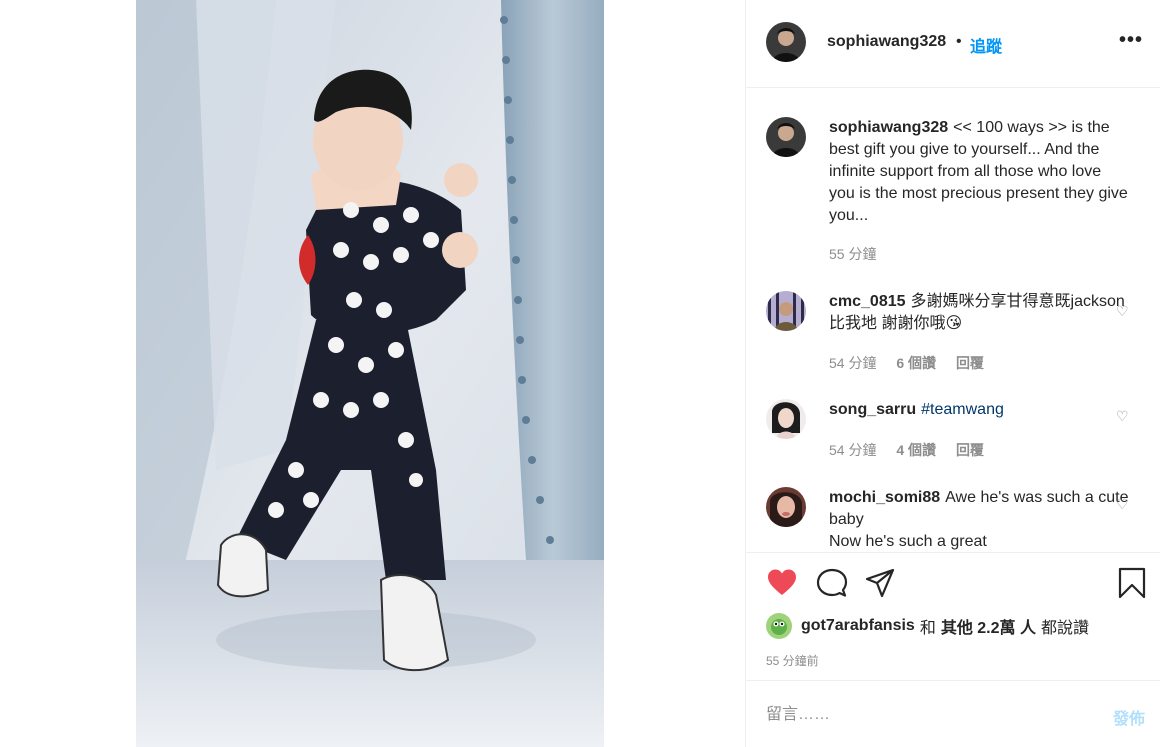  I want to click on save-bookmark-icon-graphic, so click(1132, 583).